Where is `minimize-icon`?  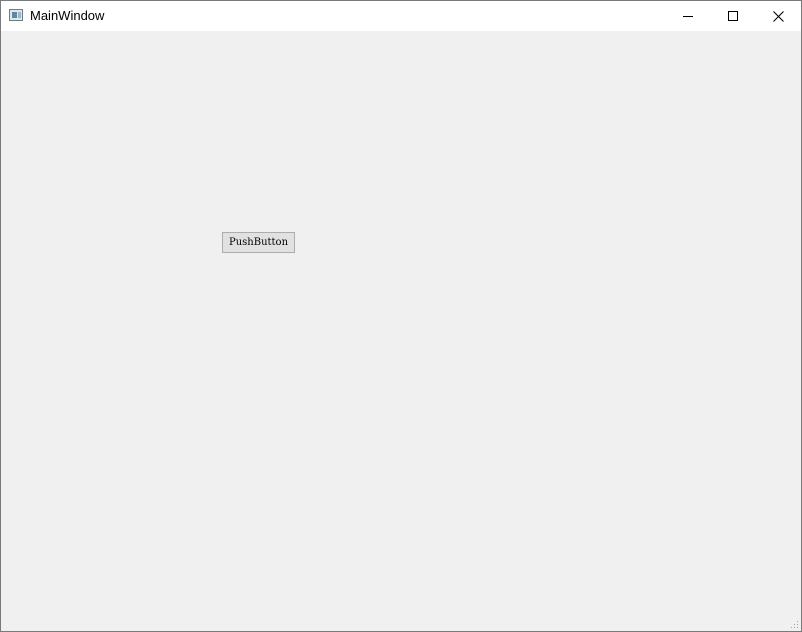
minimize-icon is located at coordinates (688, 16).